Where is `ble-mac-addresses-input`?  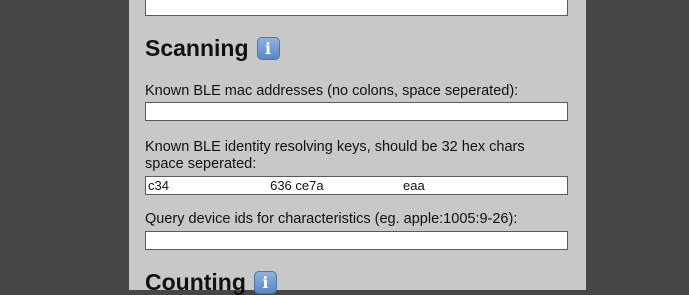
ble-mac-addresses-input is located at coordinates (356, 111).